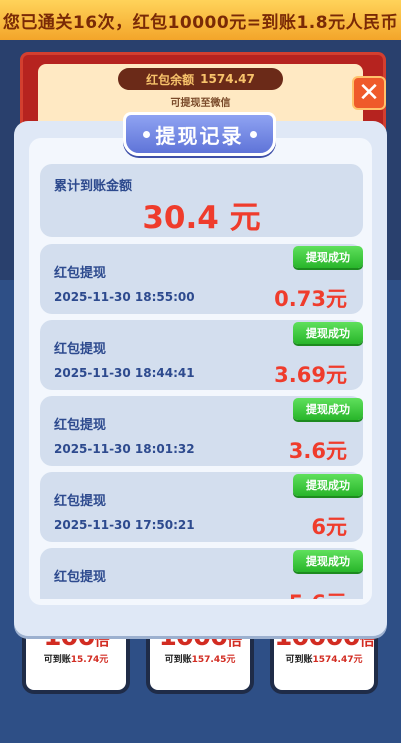 This screenshot has height=743, width=401. What do you see at coordinates (324, 660) in the screenshot?
I see `tile-payout: 可到账1574.47元` at bounding box center [324, 660].